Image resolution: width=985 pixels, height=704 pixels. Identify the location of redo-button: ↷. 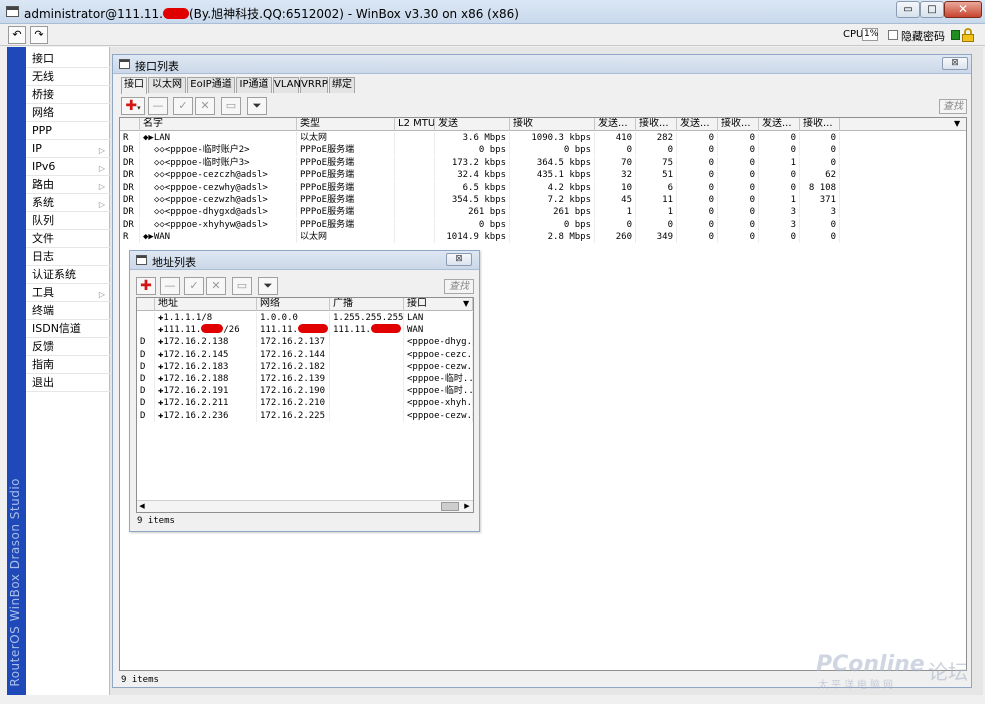
(39, 35).